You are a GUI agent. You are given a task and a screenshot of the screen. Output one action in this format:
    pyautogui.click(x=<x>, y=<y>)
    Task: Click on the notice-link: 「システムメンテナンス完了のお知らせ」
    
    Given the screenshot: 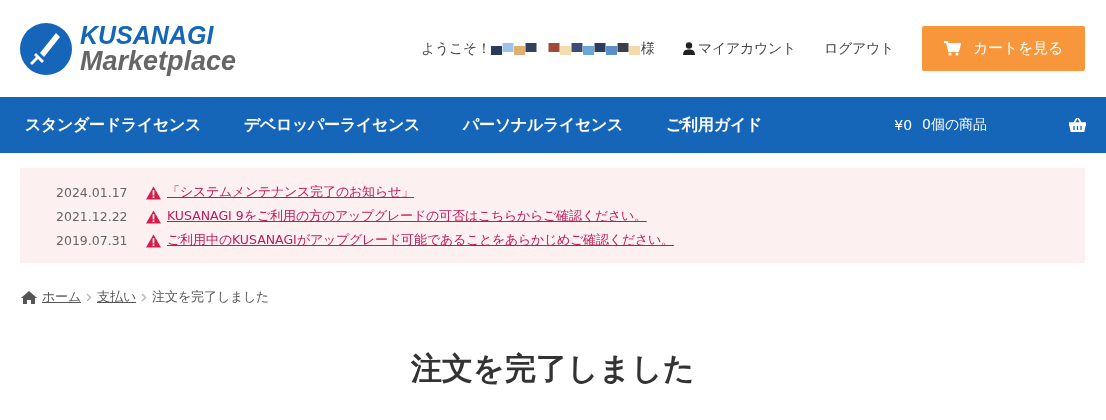 What is the action you would take?
    pyautogui.click(x=290, y=192)
    